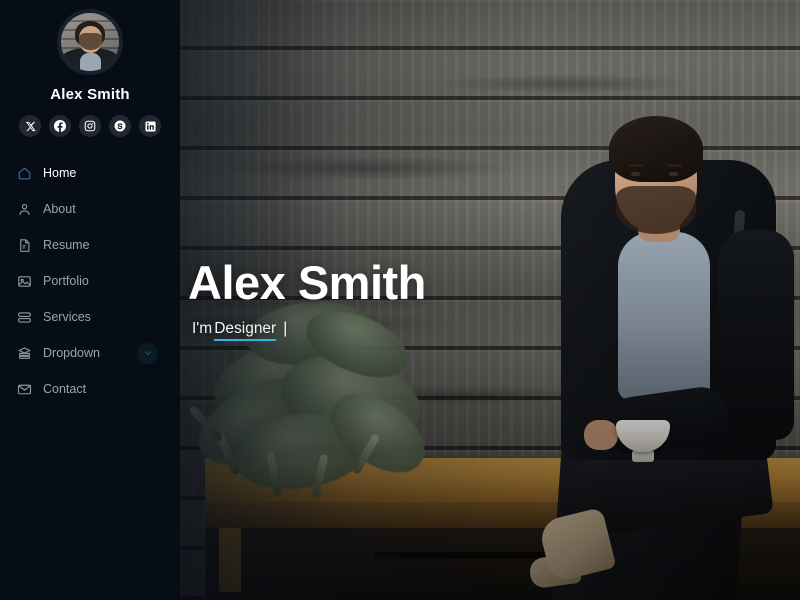 Image resolution: width=800 pixels, height=600 pixels. I want to click on linkedin-icon, so click(150, 126).